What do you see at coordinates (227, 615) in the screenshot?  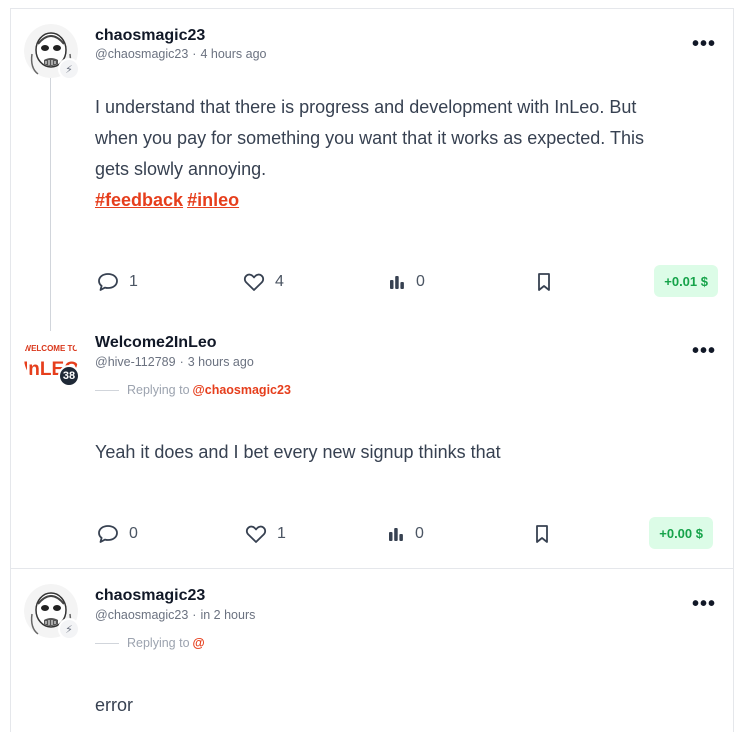 I see `post-time: in 2 hours` at bounding box center [227, 615].